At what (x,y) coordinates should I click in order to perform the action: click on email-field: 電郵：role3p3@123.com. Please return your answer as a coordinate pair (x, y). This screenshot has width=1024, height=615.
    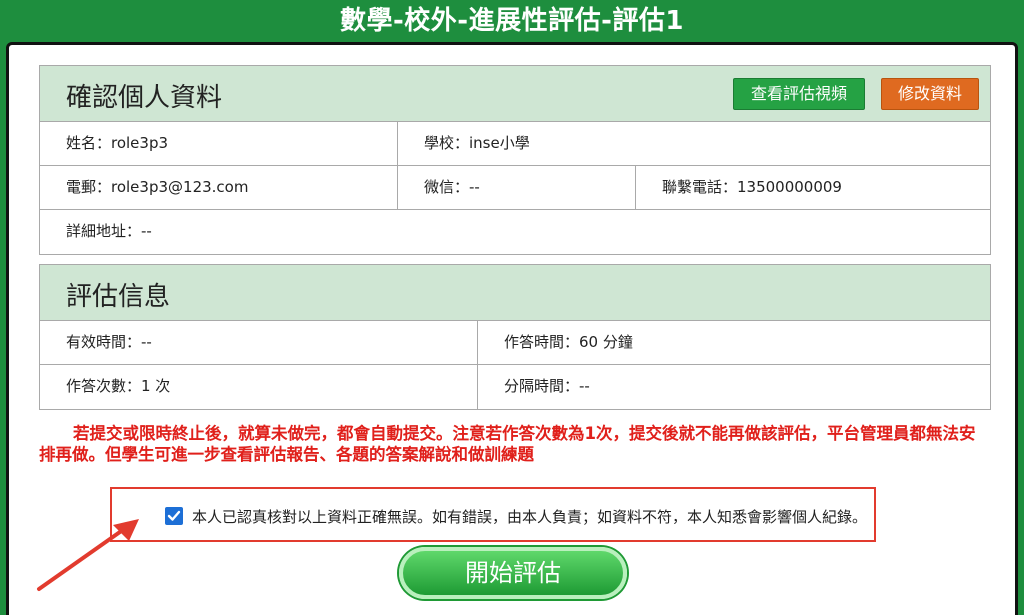
    Looking at the image, I should click on (157, 187).